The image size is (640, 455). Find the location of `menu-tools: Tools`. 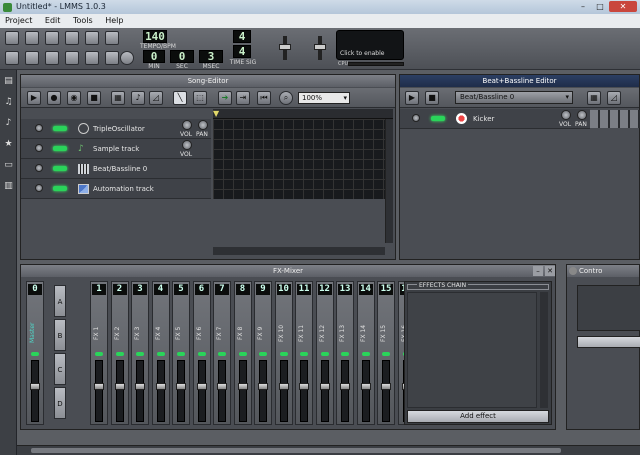

menu-tools: Tools is located at coordinates (83, 21).